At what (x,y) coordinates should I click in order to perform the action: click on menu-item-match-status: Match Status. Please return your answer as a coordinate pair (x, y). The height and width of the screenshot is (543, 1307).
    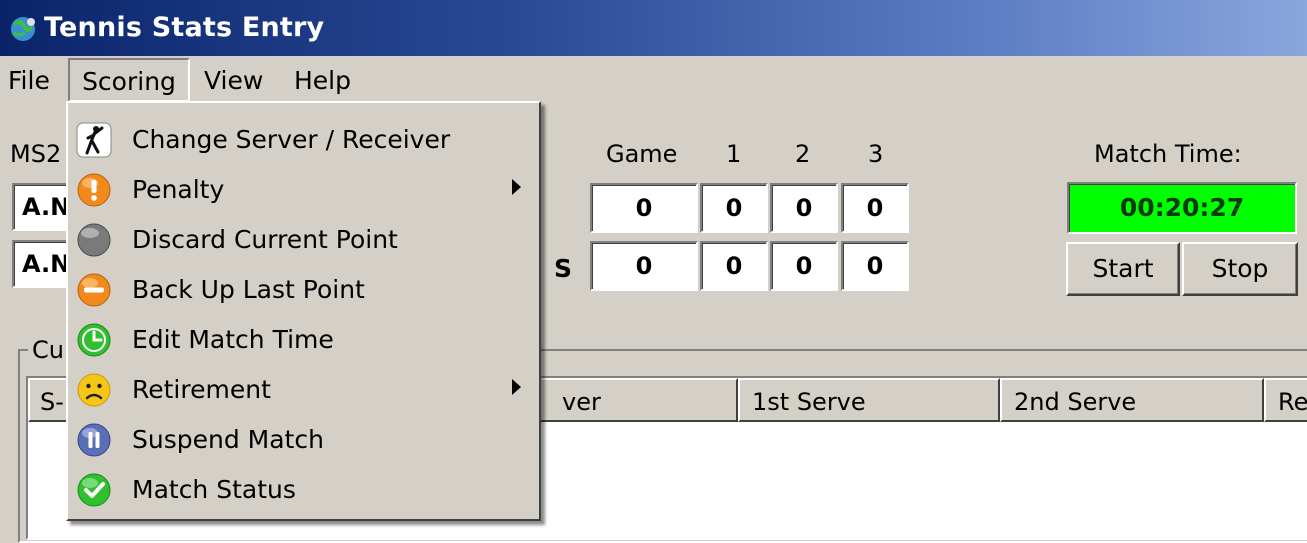
    Looking at the image, I should click on (303, 490).